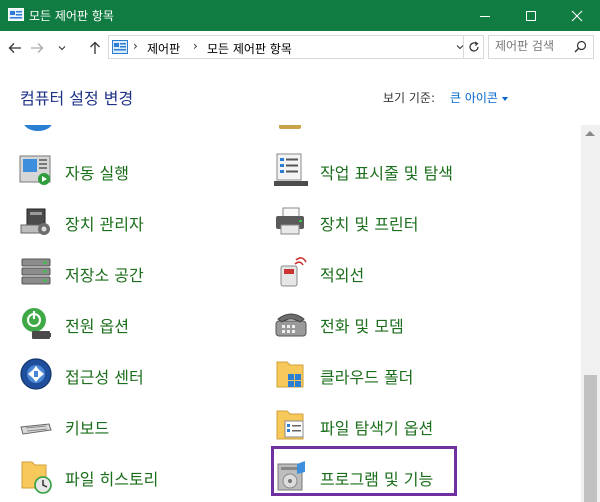 Image resolution: width=600 pixels, height=502 pixels. I want to click on power-options-icon, so click(36, 323).